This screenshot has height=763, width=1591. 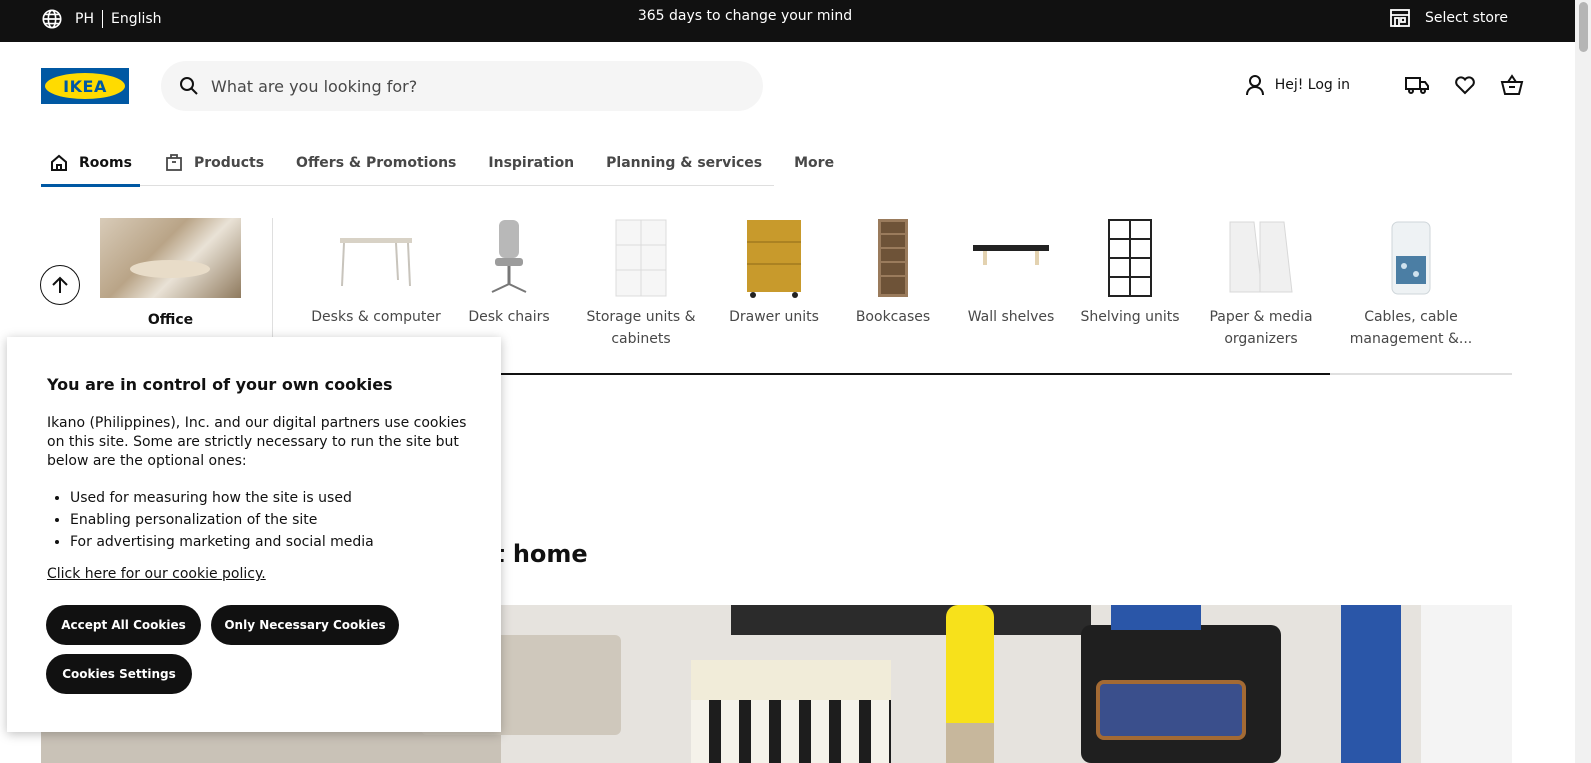 I want to click on tab-label: Offers & Promotions, so click(x=376, y=162).